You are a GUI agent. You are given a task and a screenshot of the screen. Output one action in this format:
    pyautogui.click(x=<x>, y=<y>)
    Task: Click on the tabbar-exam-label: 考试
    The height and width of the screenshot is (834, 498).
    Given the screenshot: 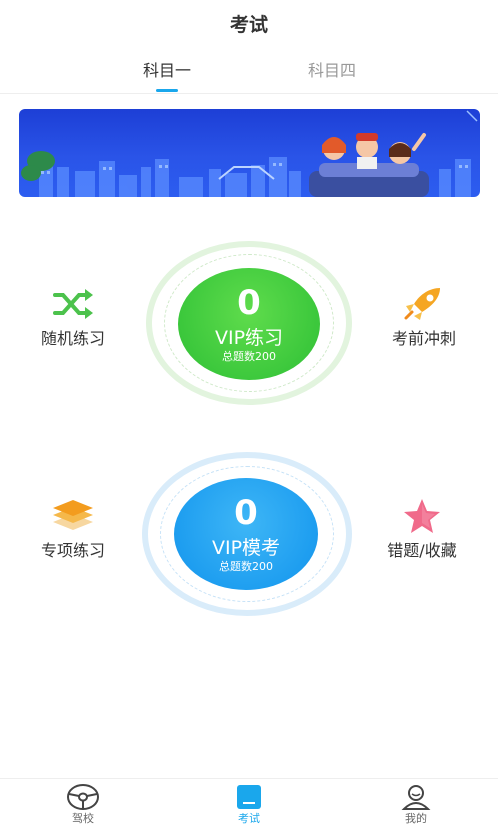 What is the action you would take?
    pyautogui.click(x=249, y=818)
    